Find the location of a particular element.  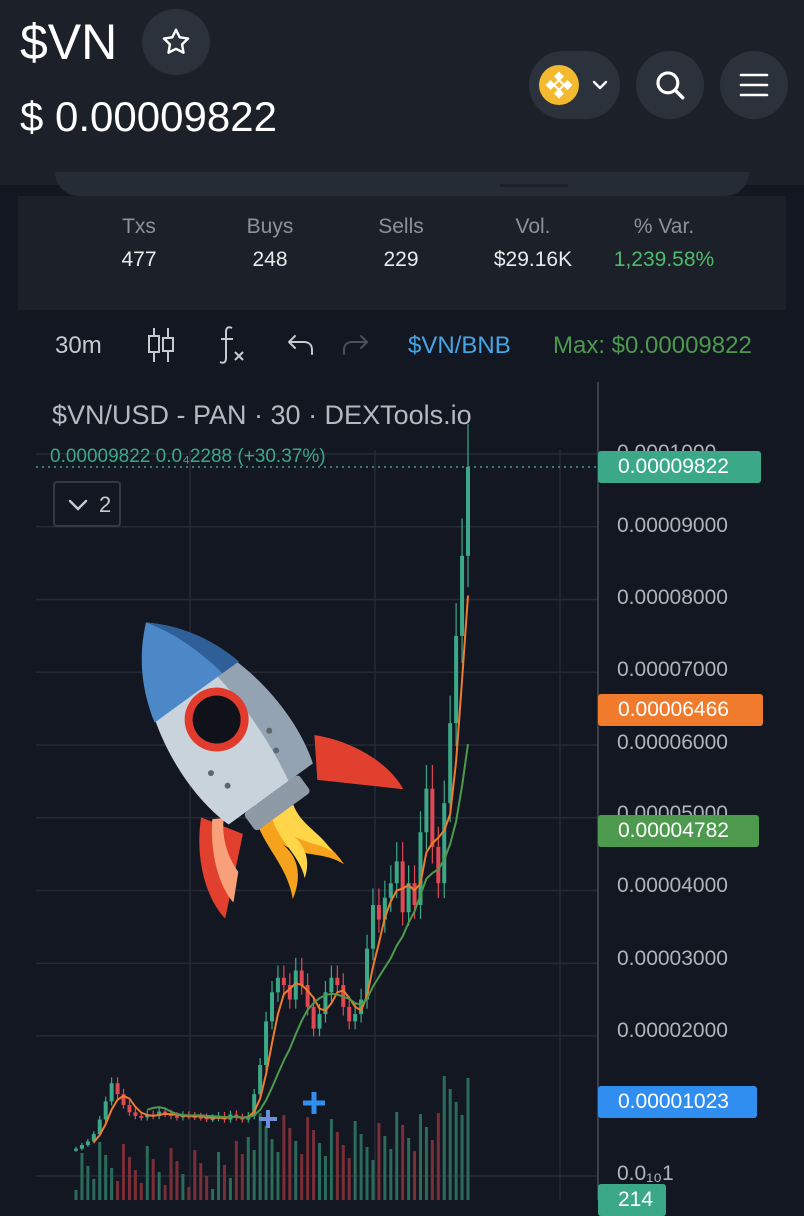

trade-marker-icon is located at coordinates (292, 1110).